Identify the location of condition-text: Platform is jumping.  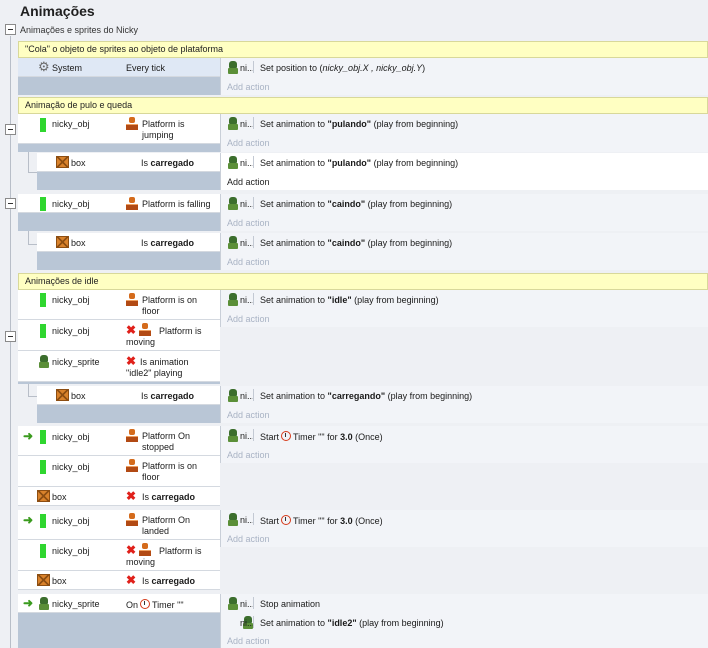
(163, 129).